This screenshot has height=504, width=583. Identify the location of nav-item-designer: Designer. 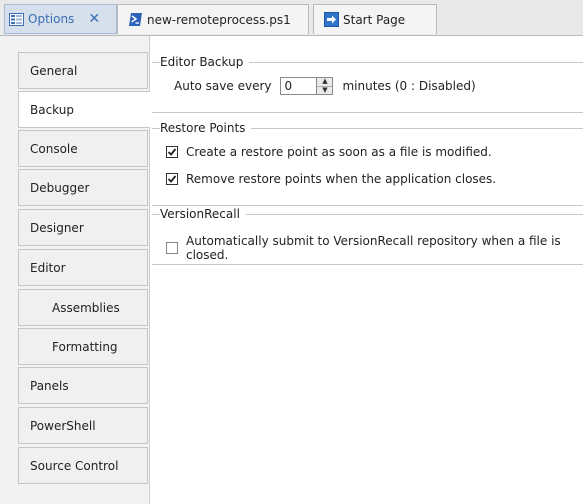
(83, 227).